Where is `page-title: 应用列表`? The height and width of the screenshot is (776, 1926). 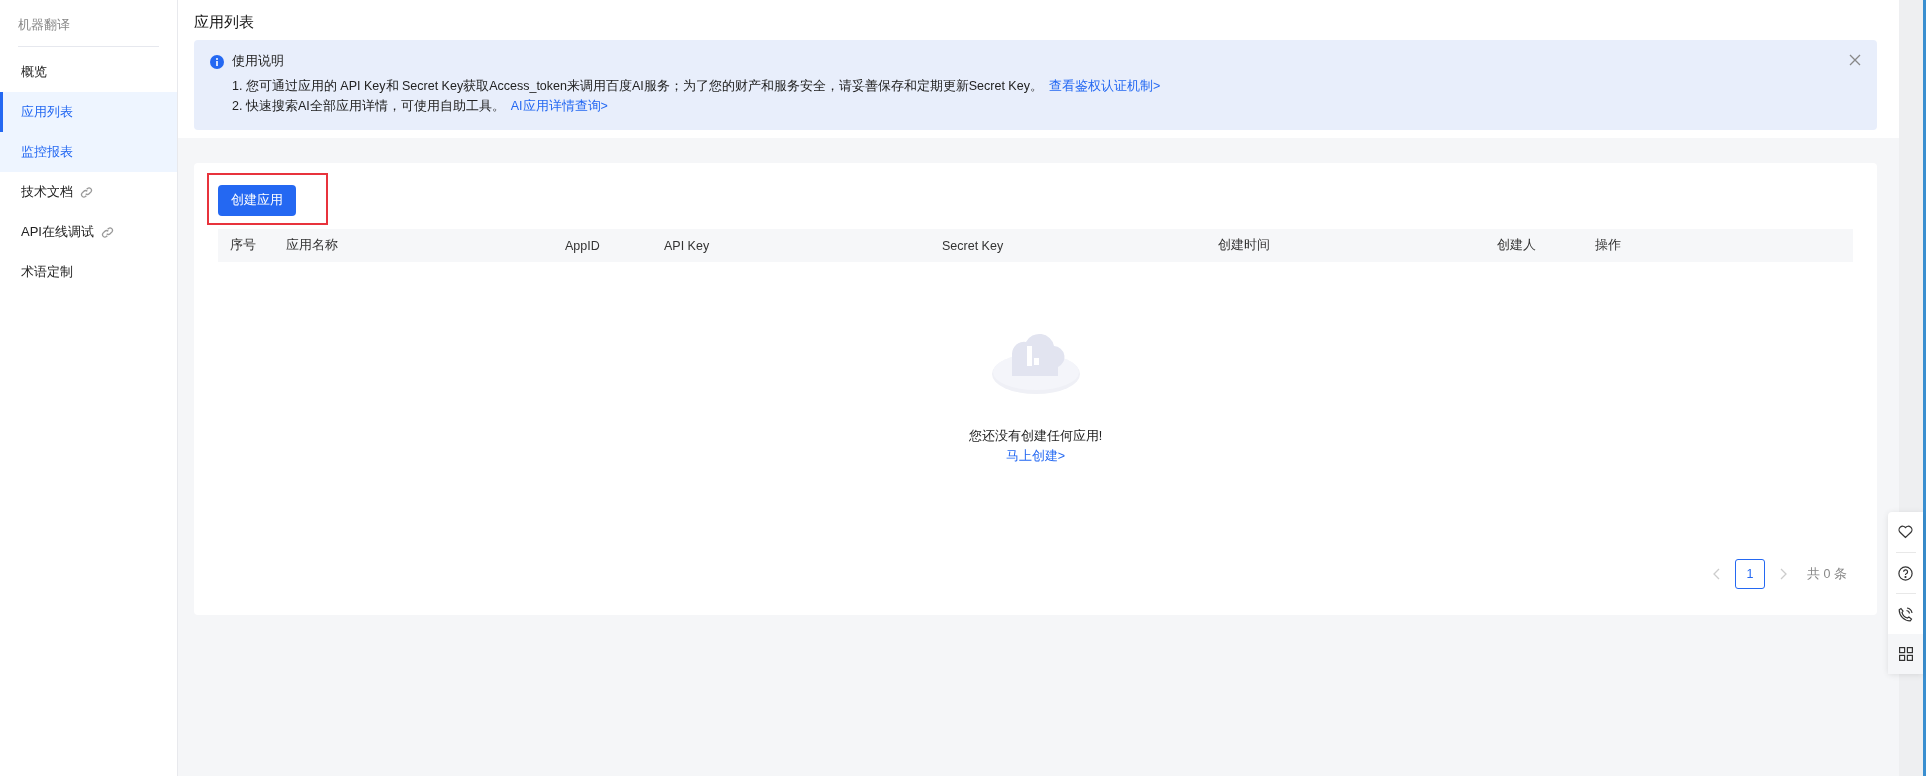
page-title: 应用列表 is located at coordinates (1038, 20).